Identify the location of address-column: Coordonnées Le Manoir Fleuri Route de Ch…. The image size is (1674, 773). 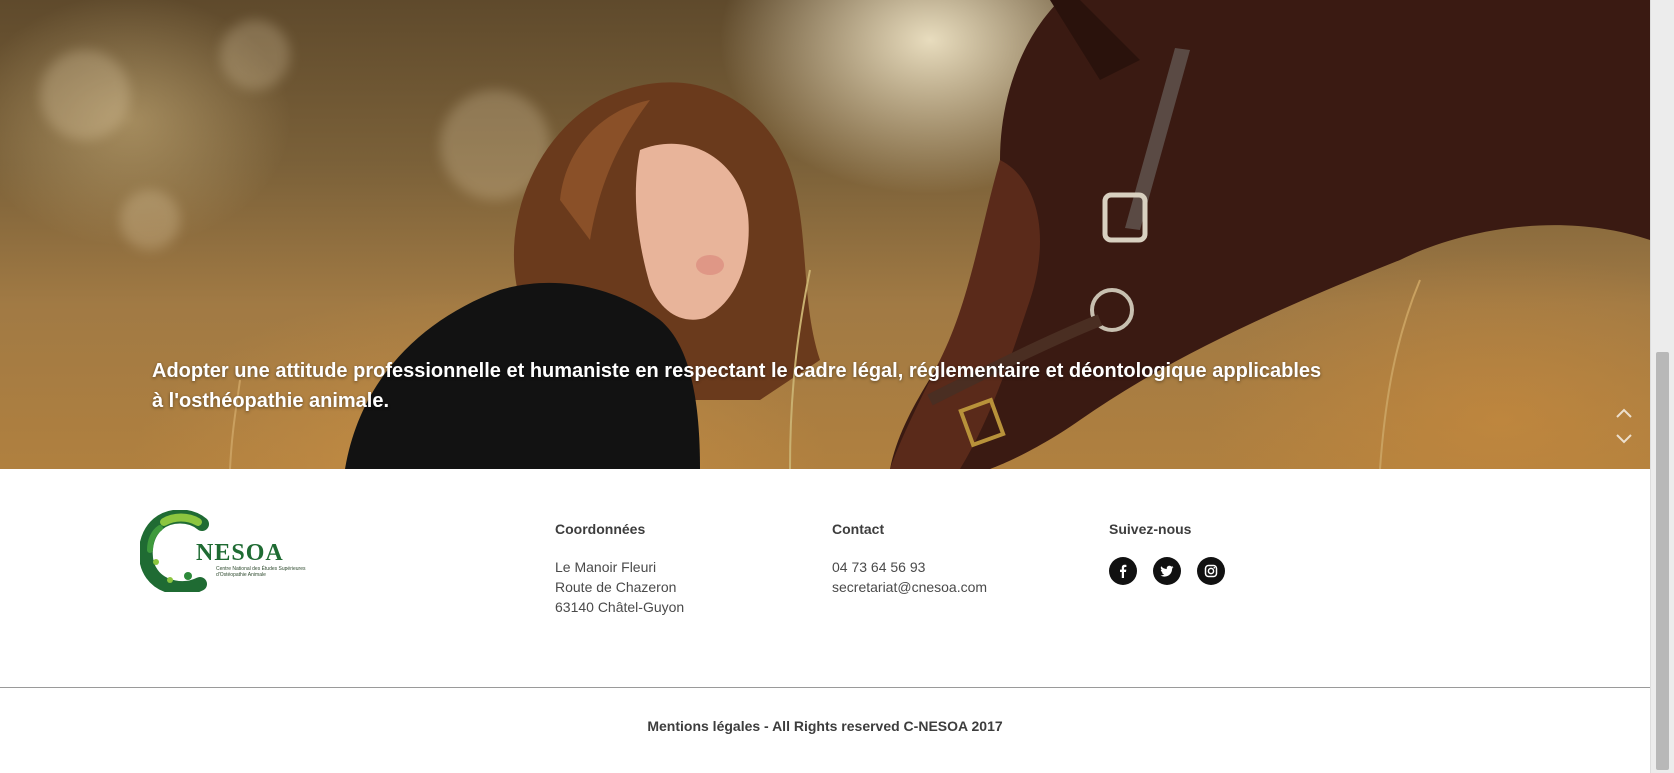
(619, 568).